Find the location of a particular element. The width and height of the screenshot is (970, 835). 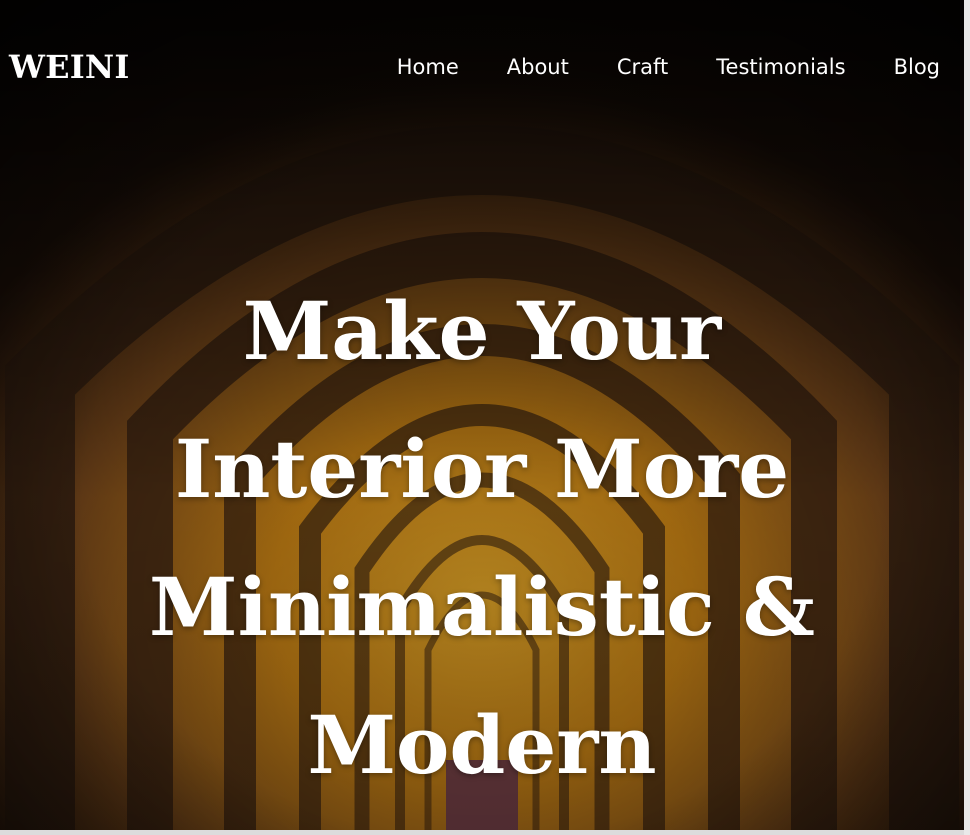

hero-headline-line-3: Minimalistic & is located at coordinates (482, 607).